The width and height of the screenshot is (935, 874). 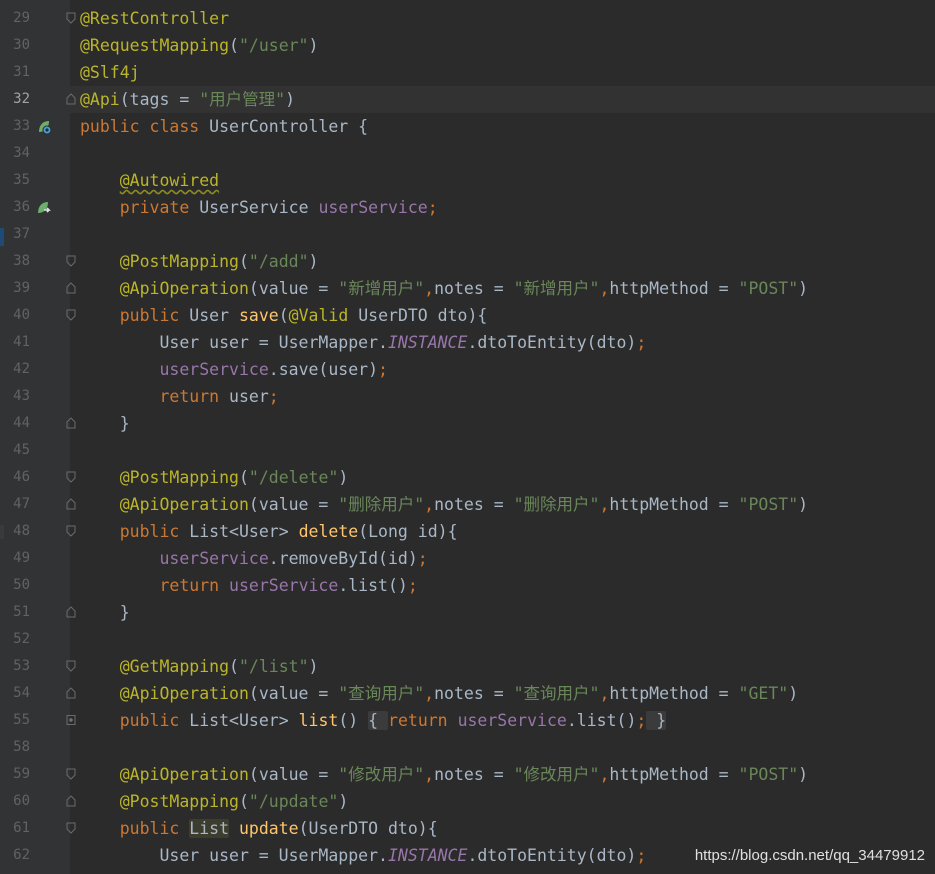 What do you see at coordinates (154, 18) in the screenshot?
I see `code-text: @RestController` at bounding box center [154, 18].